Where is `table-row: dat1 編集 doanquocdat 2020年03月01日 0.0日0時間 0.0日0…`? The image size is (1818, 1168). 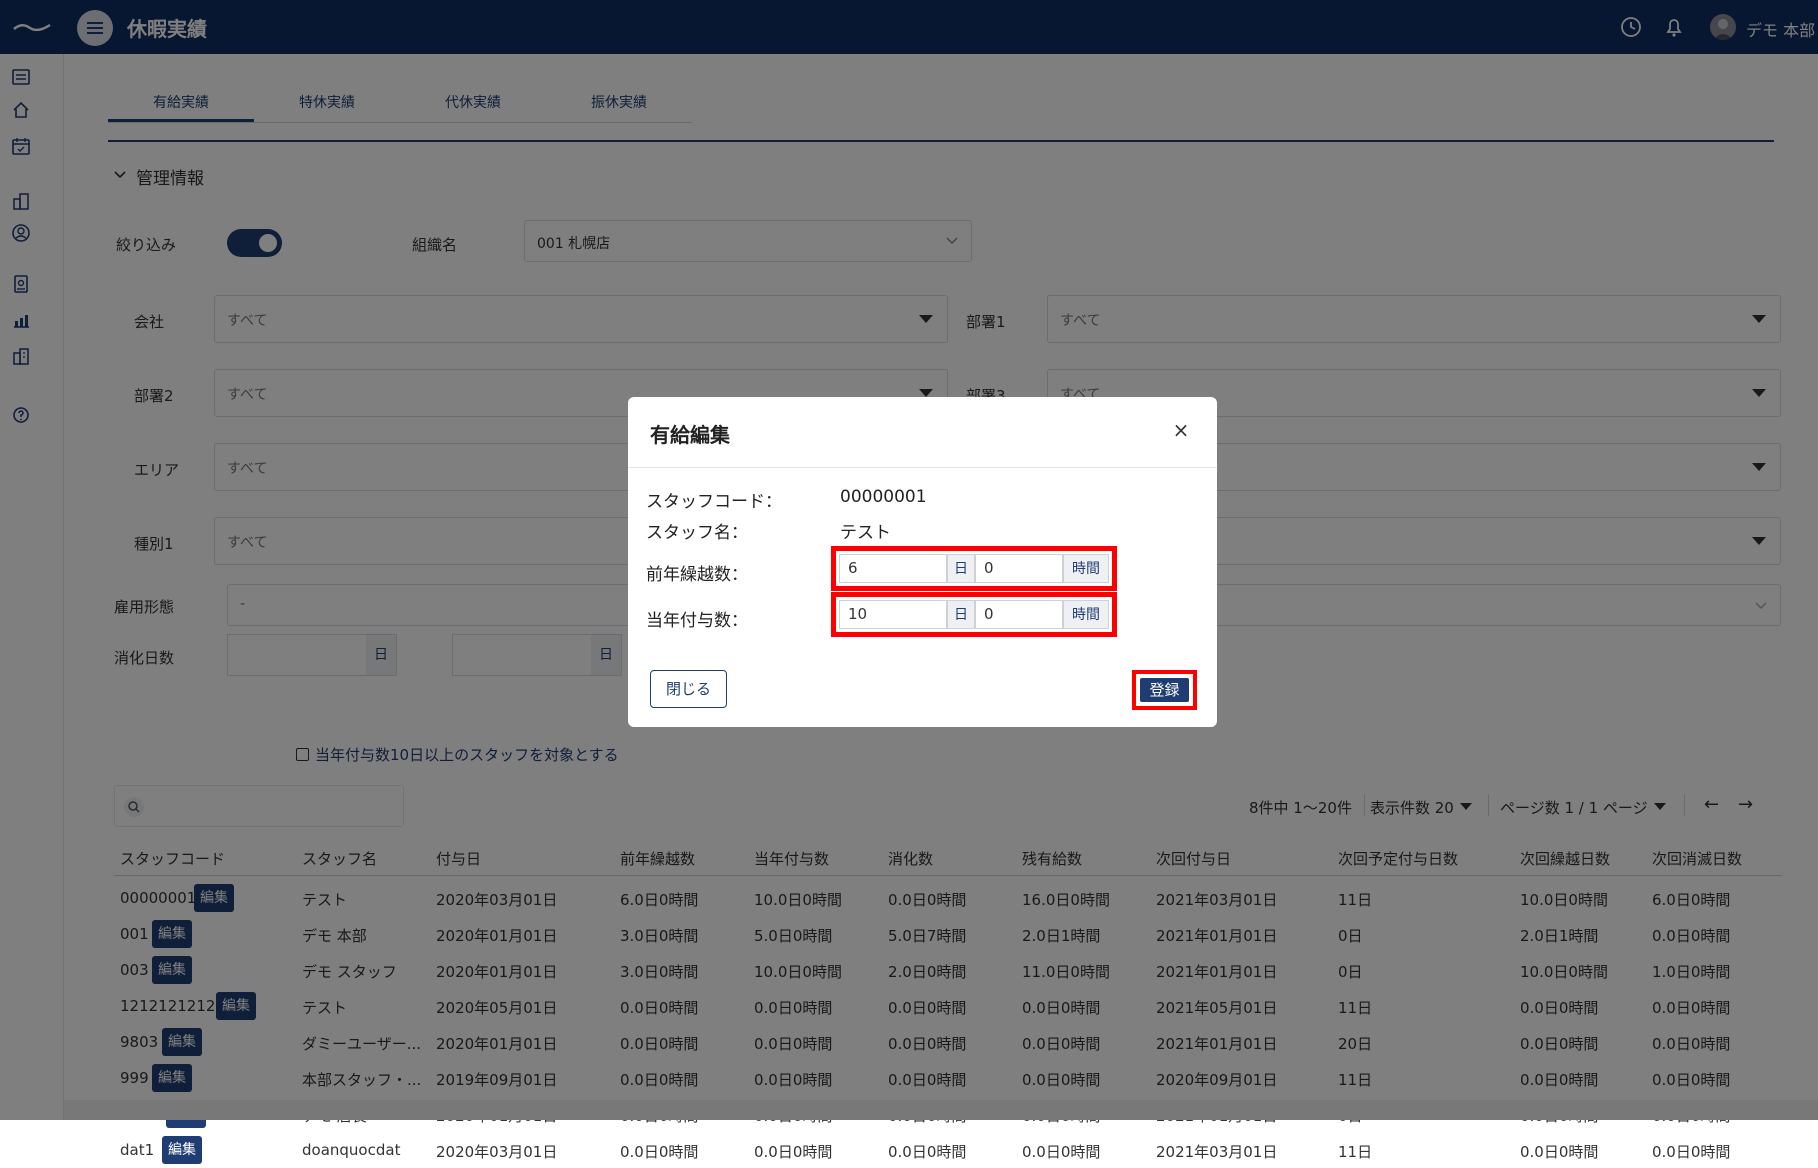 table-row: dat1 編集 doanquocdat 2020年03月01日 0.0日0時間 0.0日0… is located at coordinates (948, 1150).